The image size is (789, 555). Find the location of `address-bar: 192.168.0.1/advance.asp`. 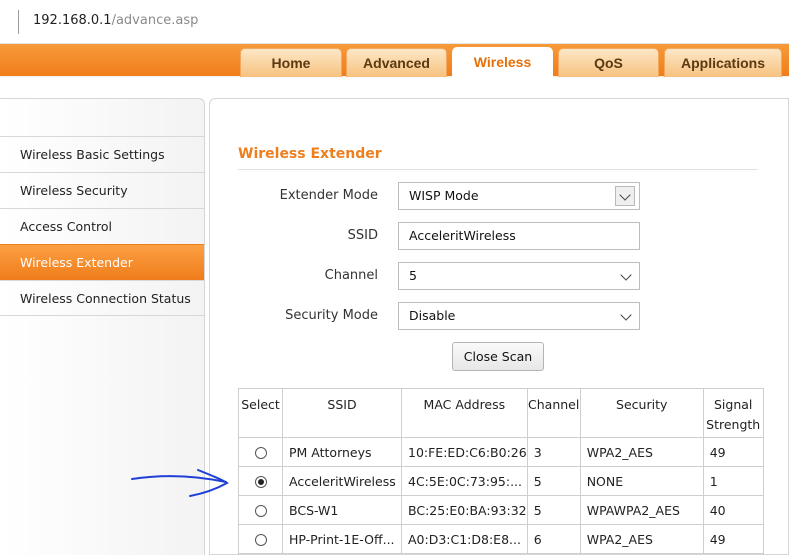

address-bar: 192.168.0.1/advance.asp is located at coordinates (394, 22).